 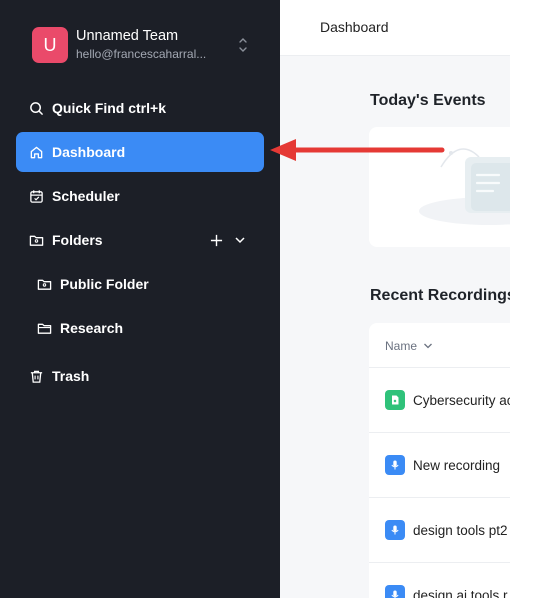 What do you see at coordinates (440, 295) in the screenshot?
I see `recent-recordings-heading: Recent Recordings` at bounding box center [440, 295].